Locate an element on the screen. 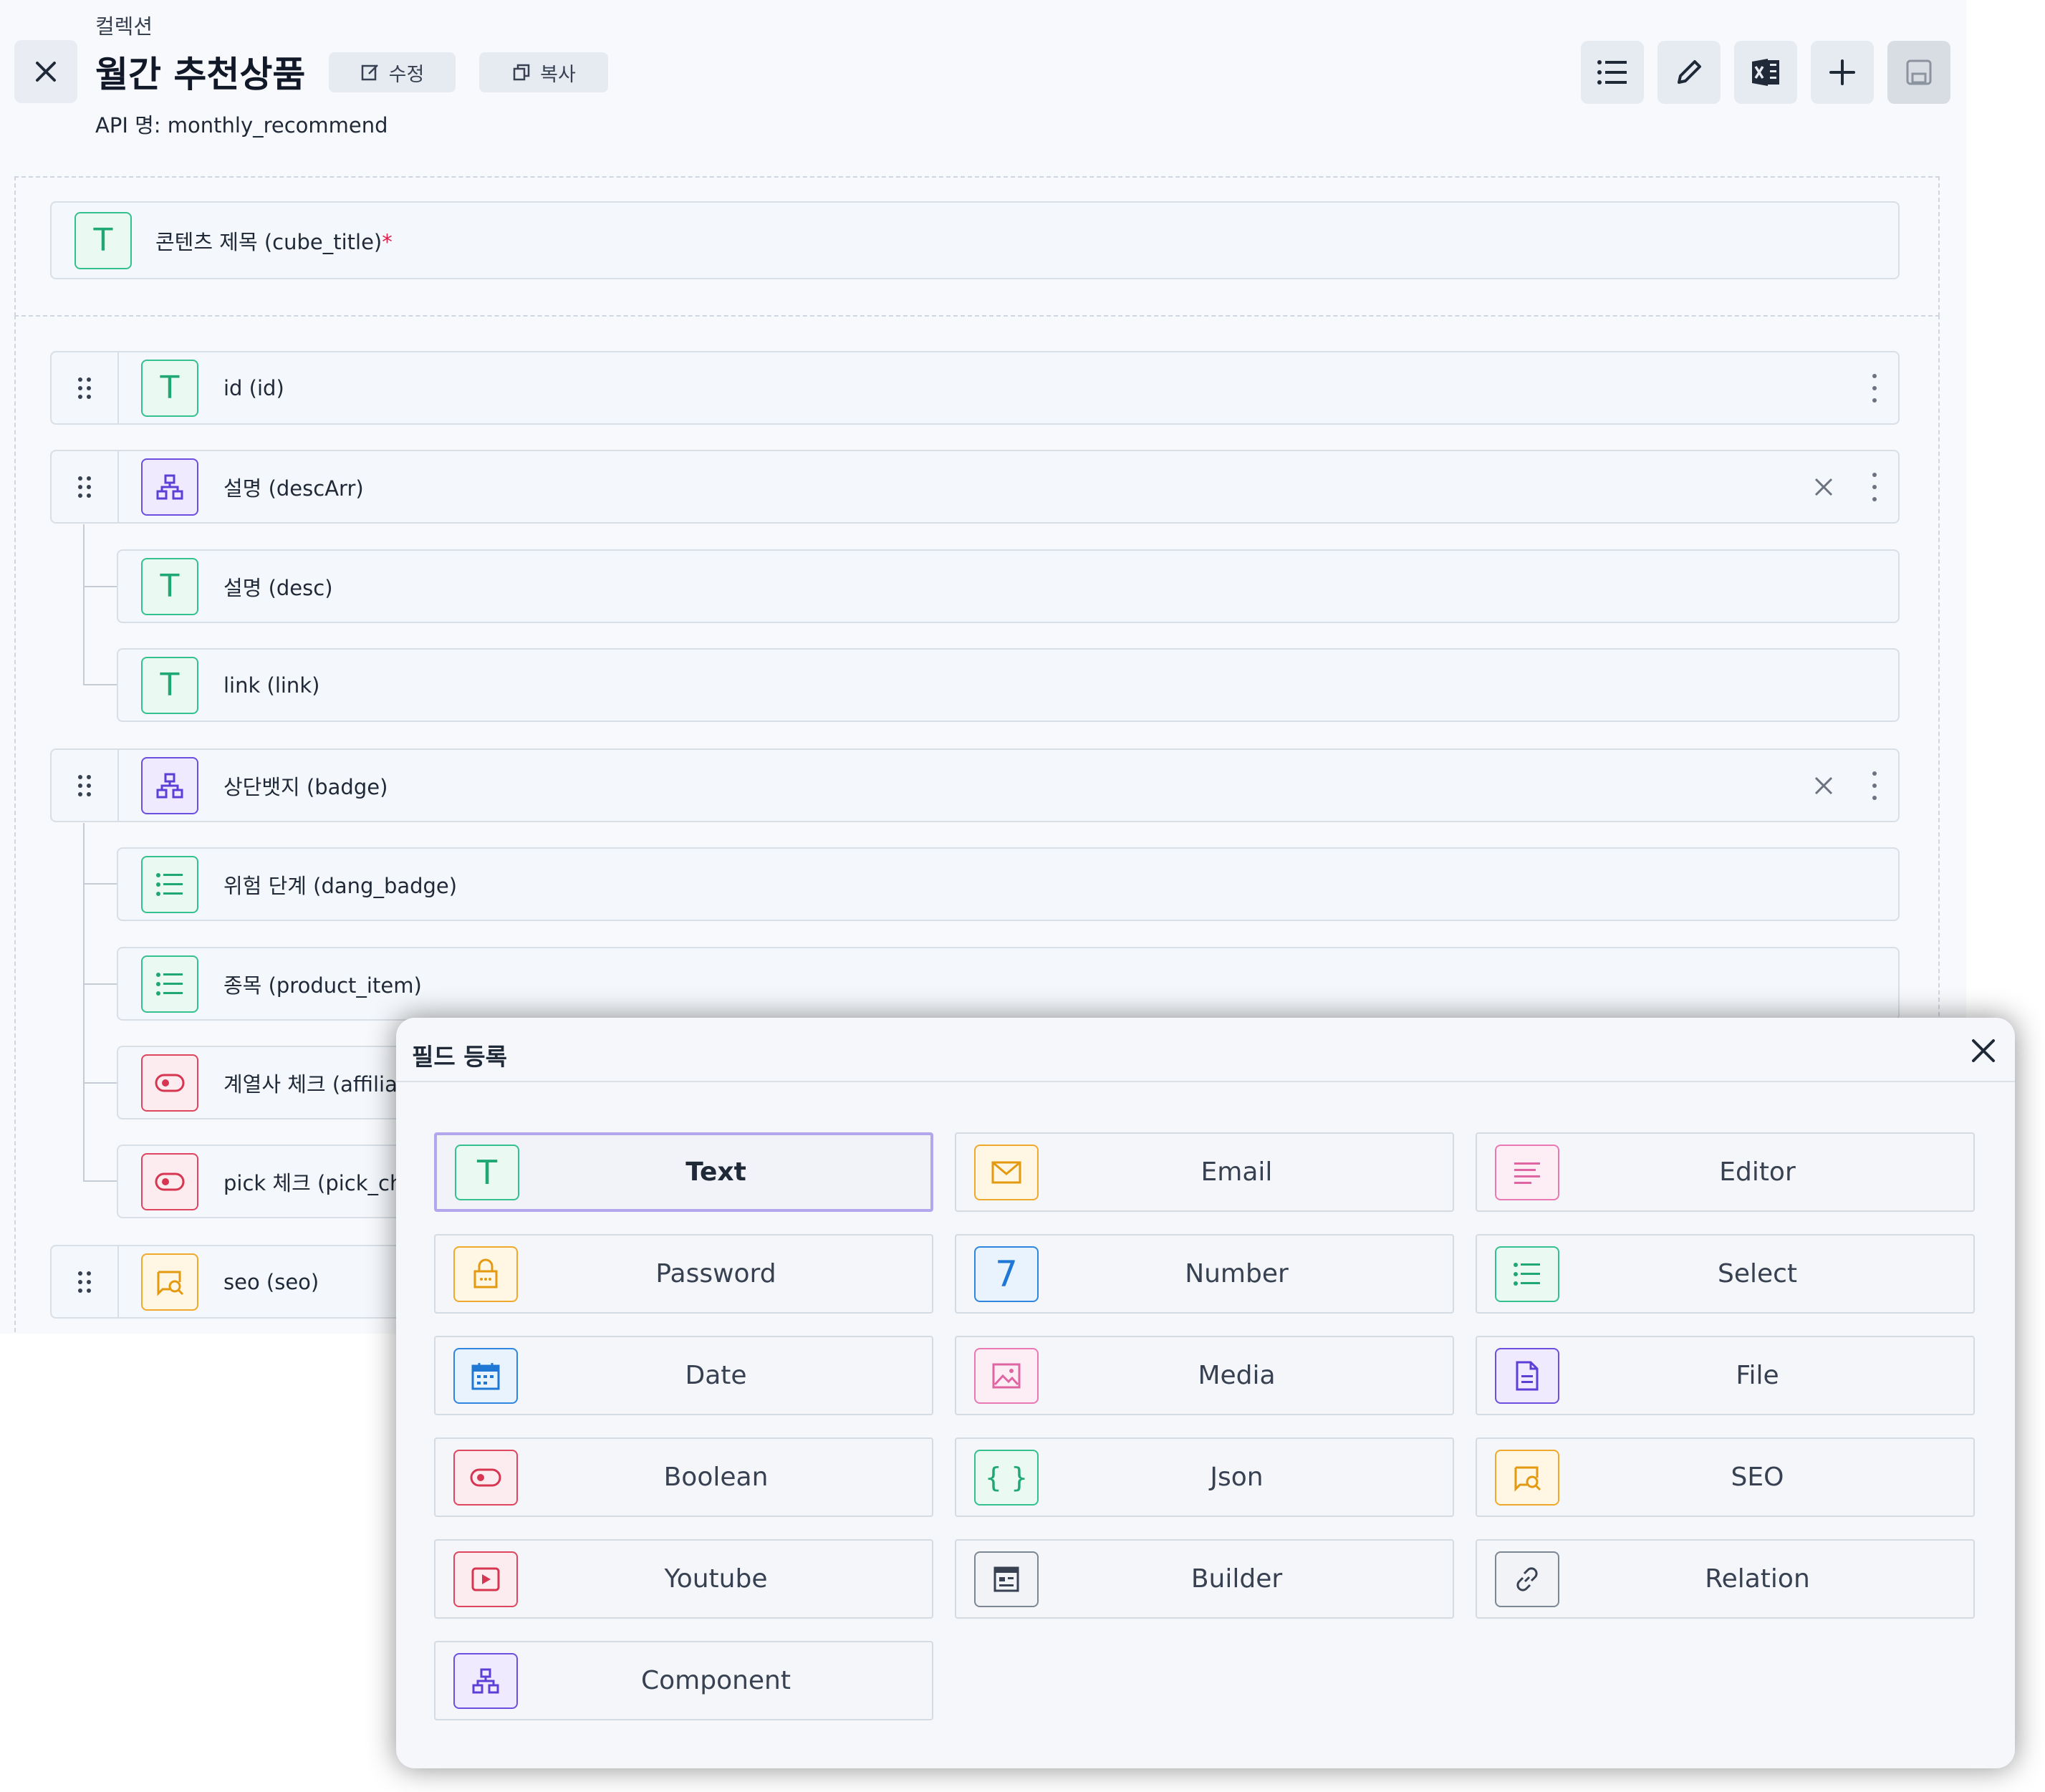 The height and width of the screenshot is (1792, 2045). field-row-id: T id (id) is located at coordinates (975, 388).